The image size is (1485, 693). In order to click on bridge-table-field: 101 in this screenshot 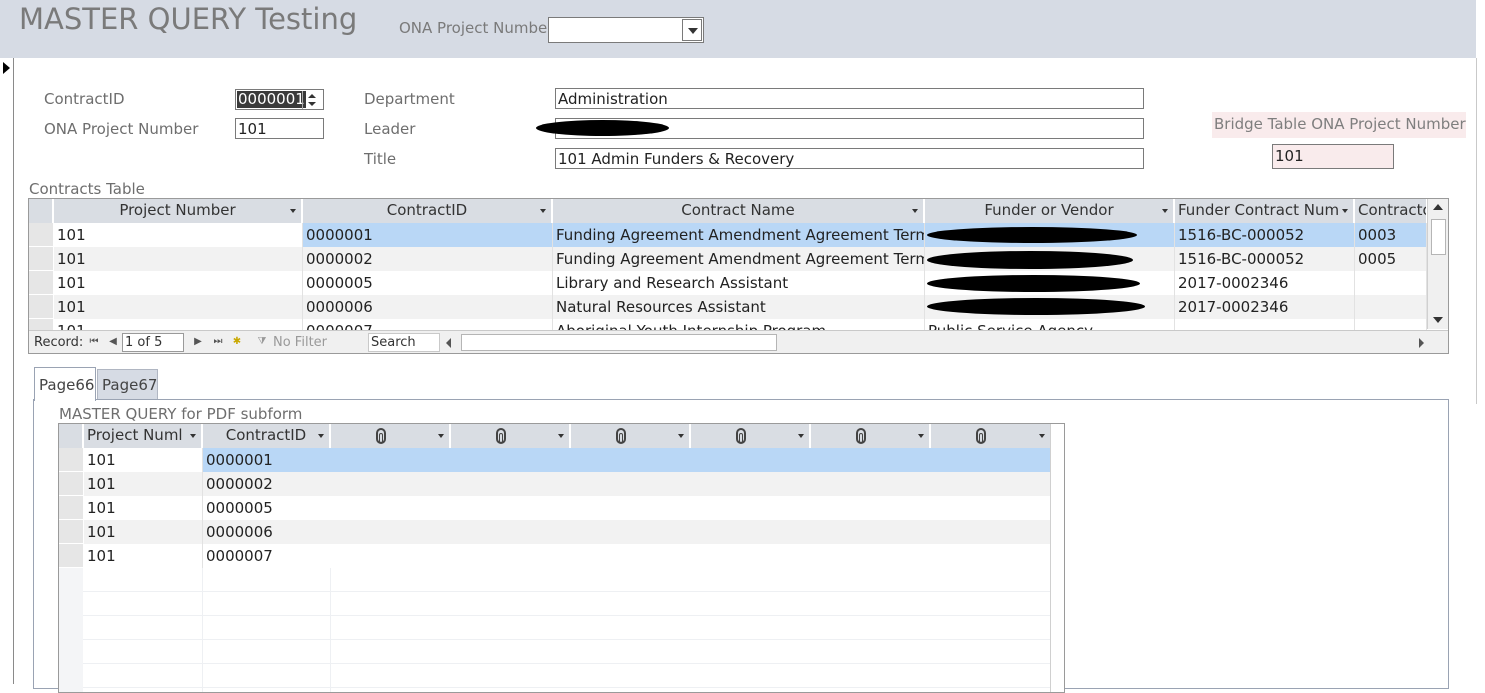, I will do `click(1333, 156)`.